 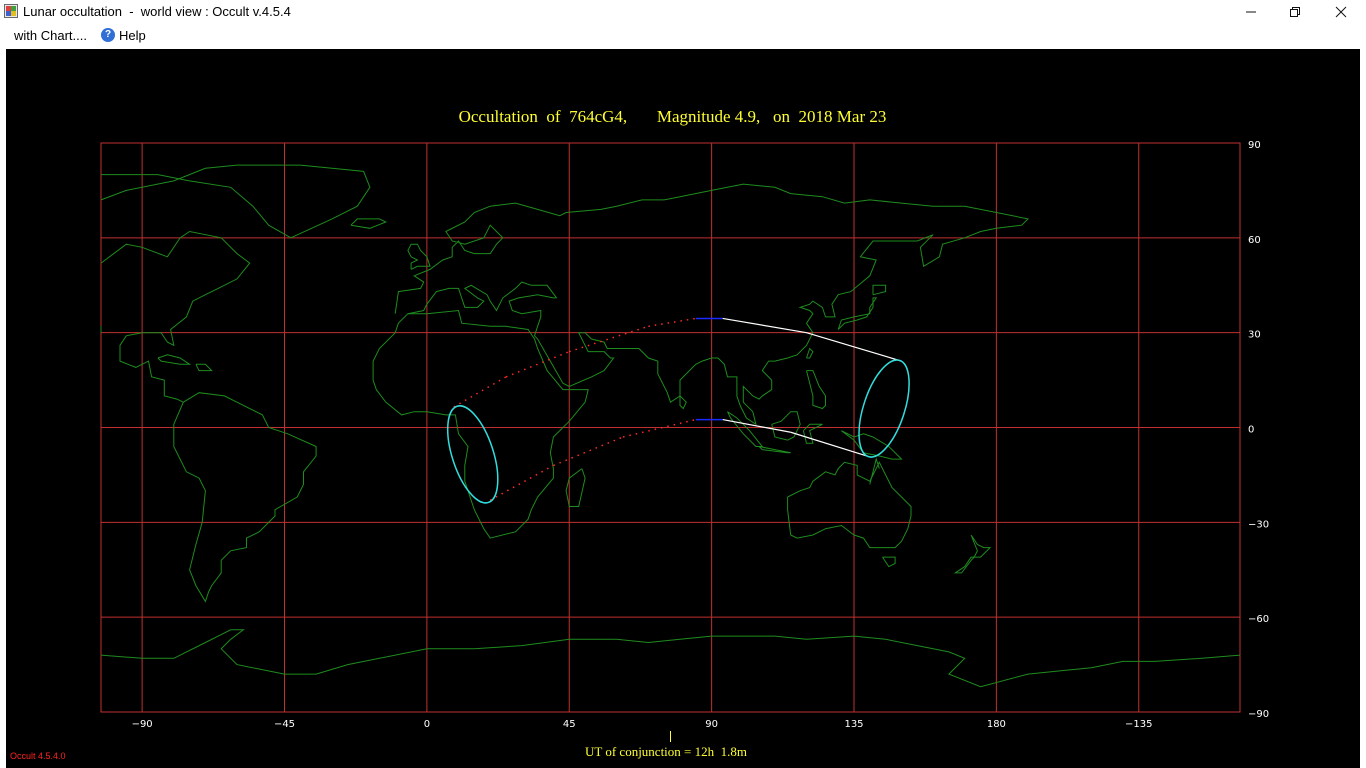 I want to click on y-tick-label: −90, so click(x=1258, y=714).